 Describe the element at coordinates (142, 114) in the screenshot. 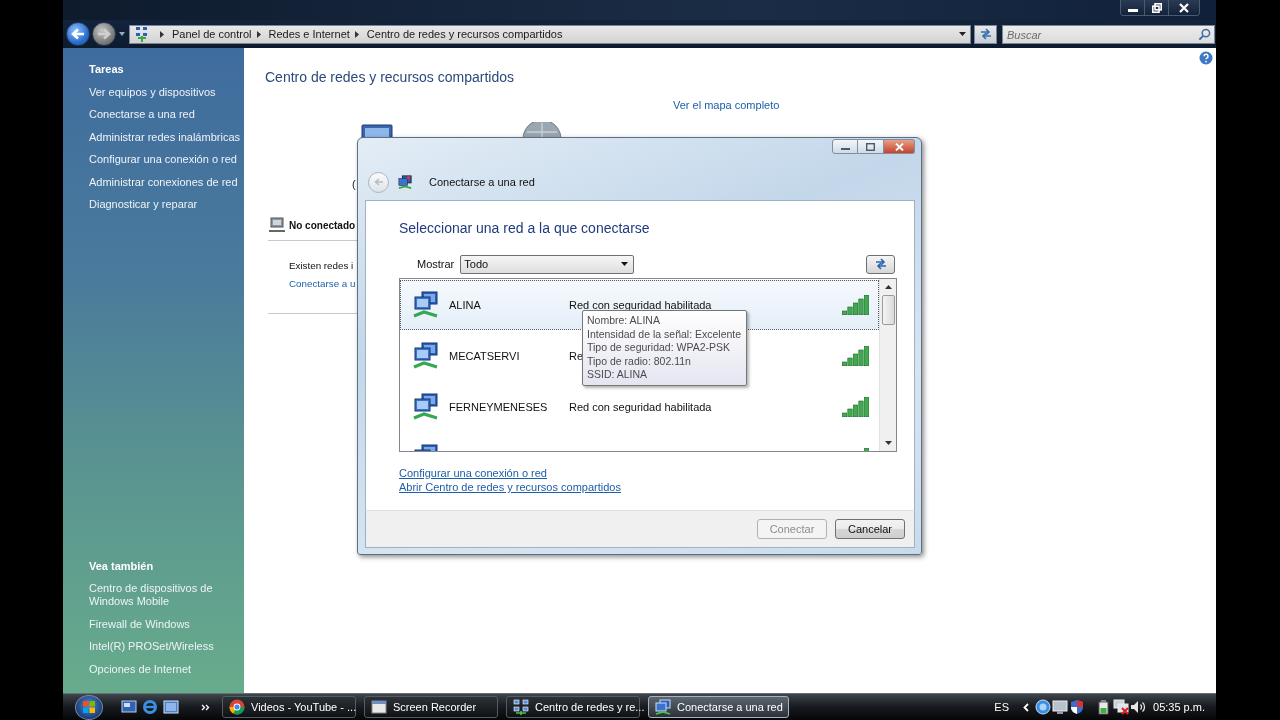

I see `sidebar-link: Conectarse a una red` at that location.